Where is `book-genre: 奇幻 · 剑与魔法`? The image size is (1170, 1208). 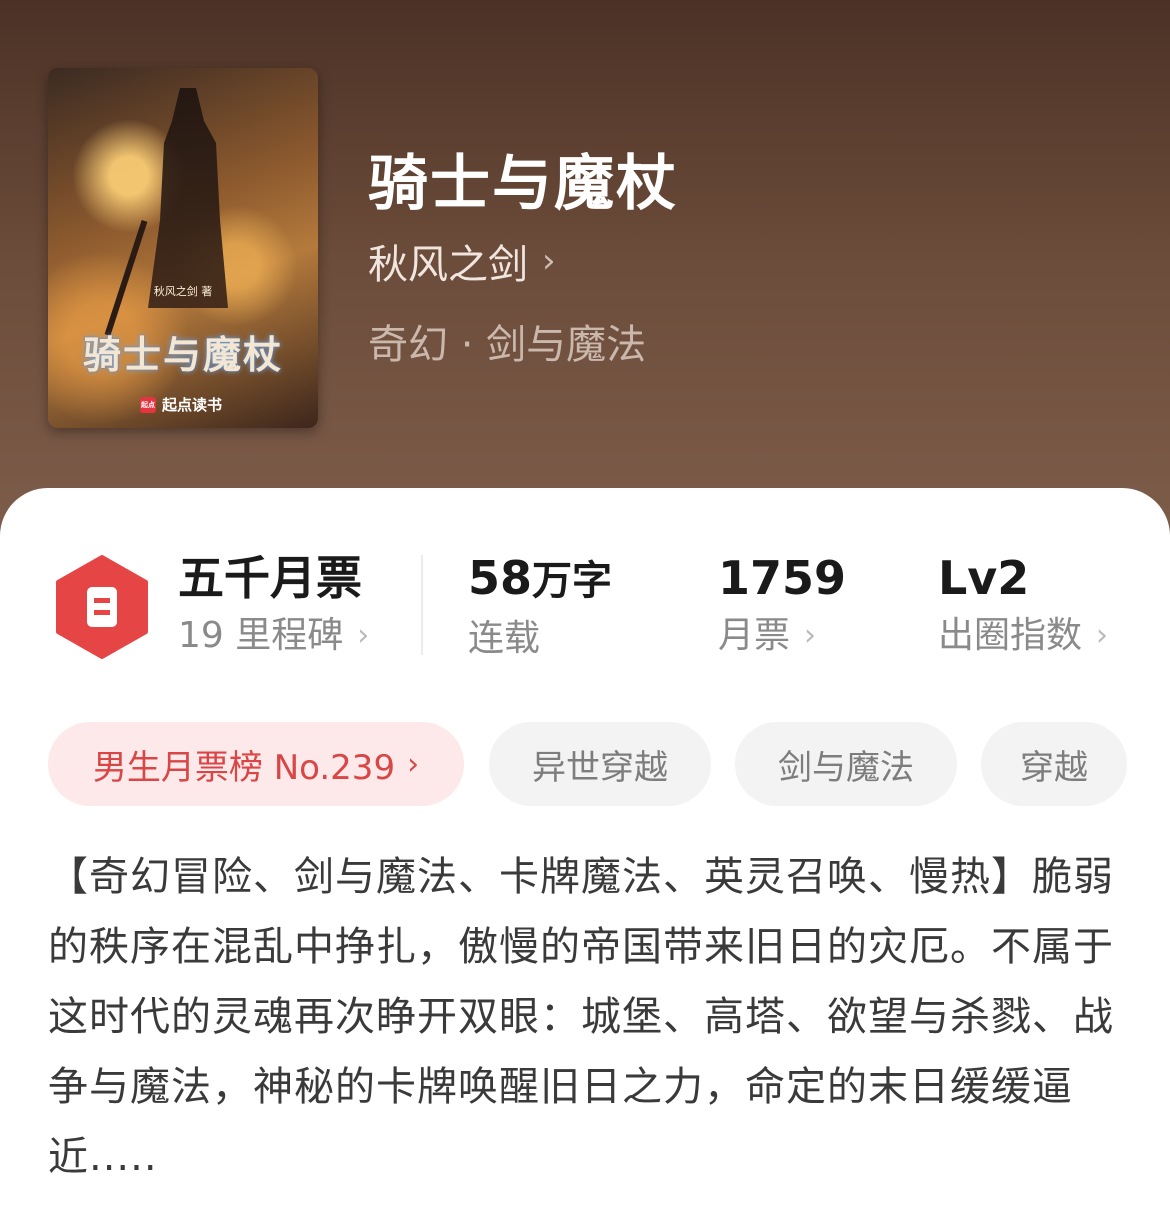 book-genre: 奇幻 · 剑与魔法 is located at coordinates (507, 345).